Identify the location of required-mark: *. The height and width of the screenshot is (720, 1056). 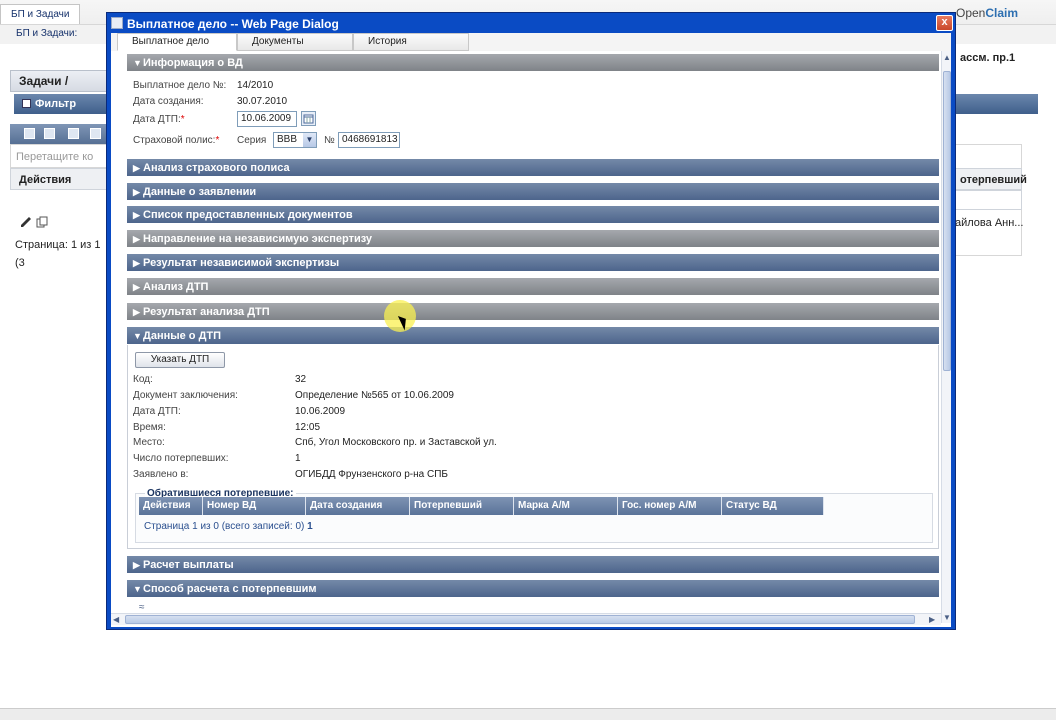
(217, 140).